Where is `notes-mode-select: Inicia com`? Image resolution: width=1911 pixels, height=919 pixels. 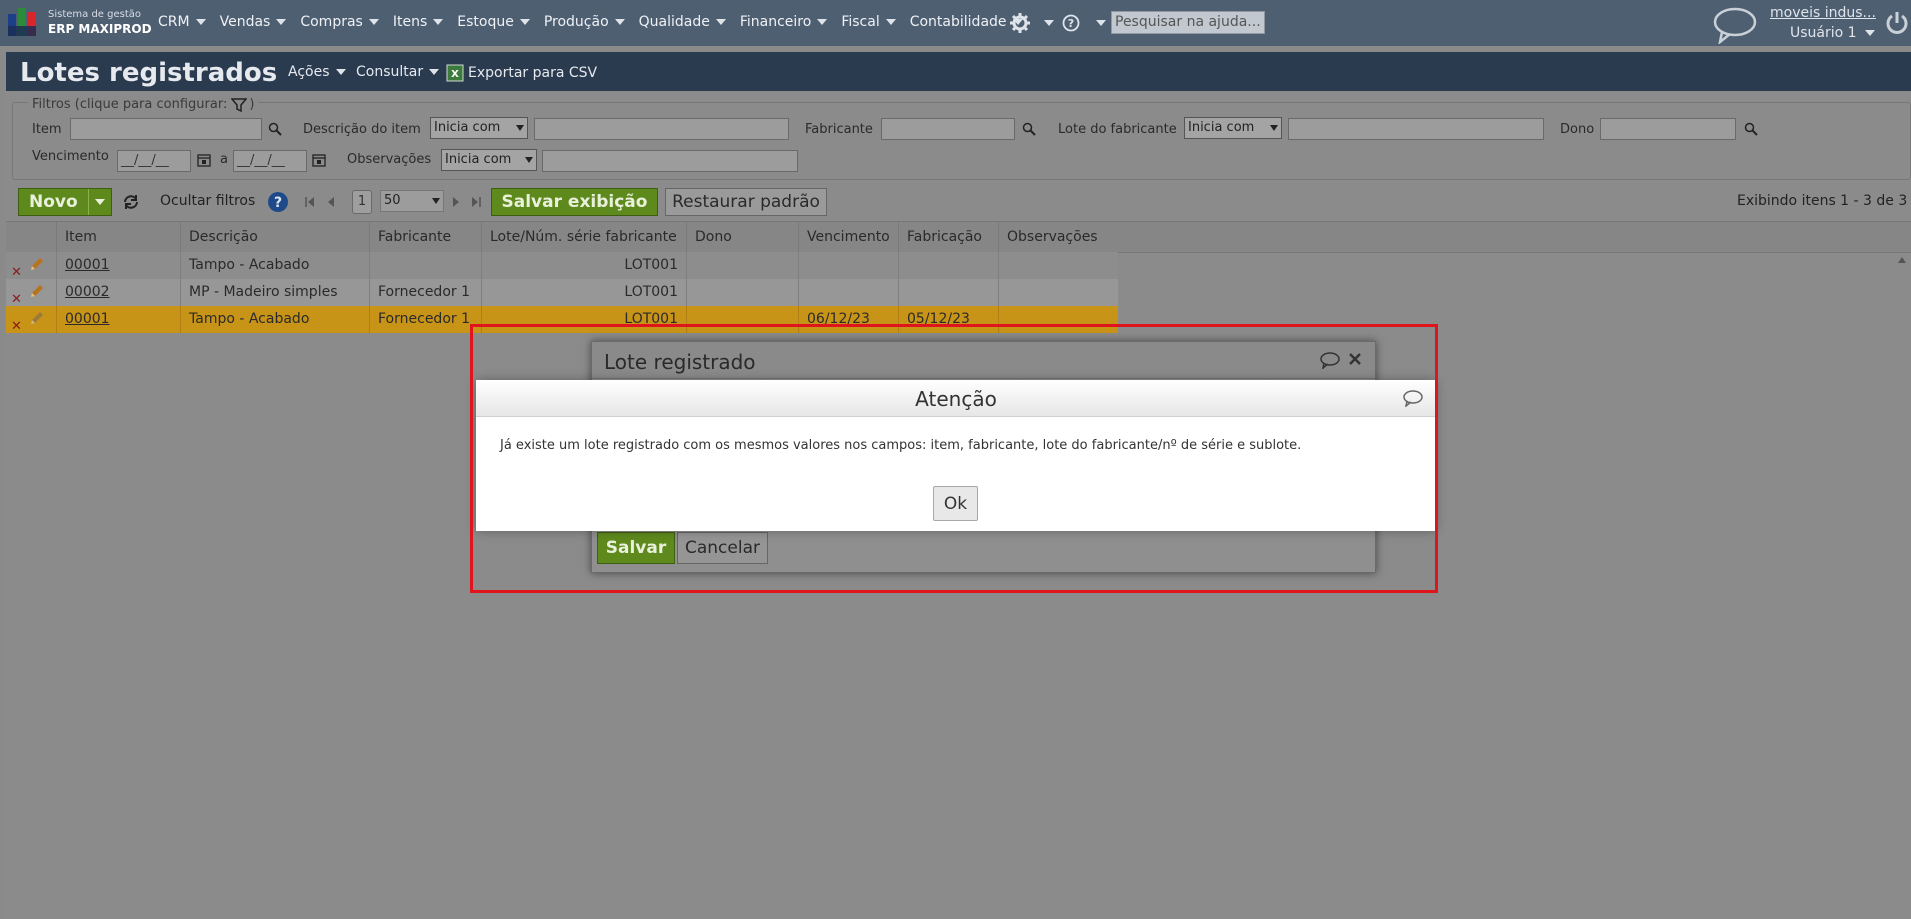 notes-mode-select: Inicia com is located at coordinates (489, 160).